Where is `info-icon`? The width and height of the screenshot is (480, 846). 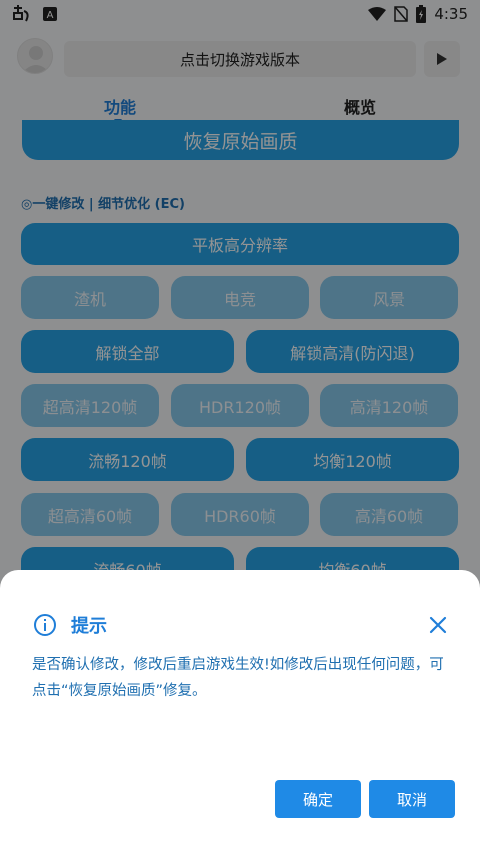
info-icon is located at coordinates (45, 625).